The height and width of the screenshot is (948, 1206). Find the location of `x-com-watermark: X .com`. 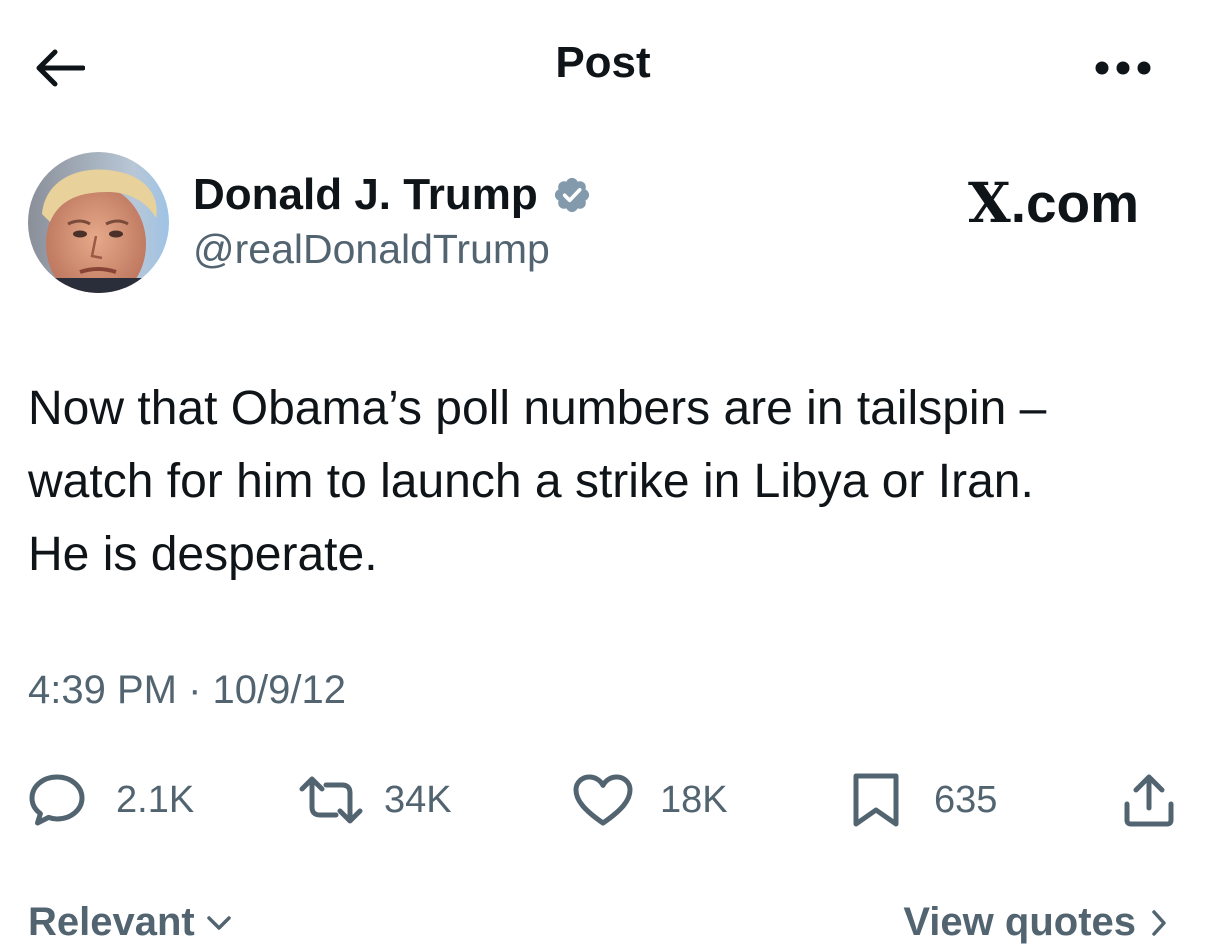

x-com-watermark: X .com is located at coordinates (1053, 202).